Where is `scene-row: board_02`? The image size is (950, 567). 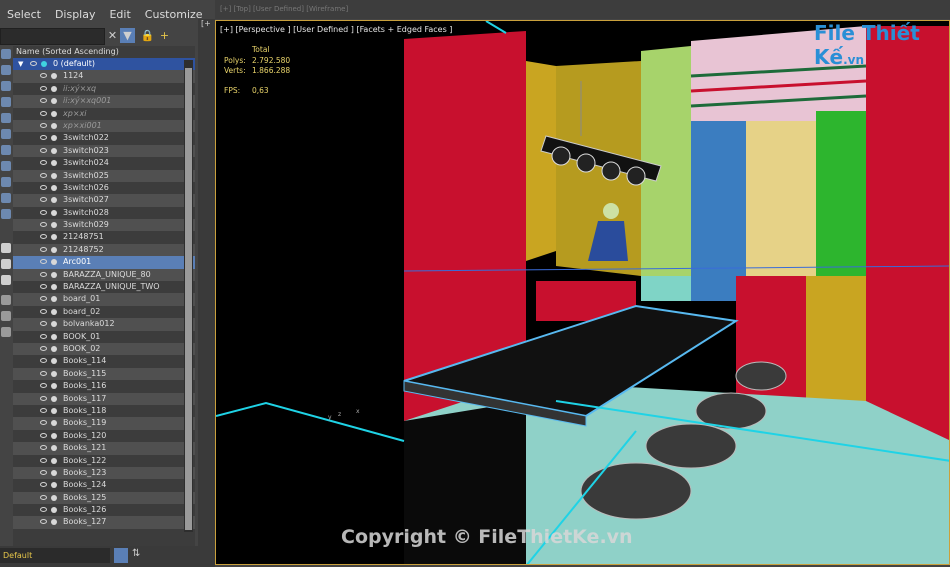
scene-row: board_02 is located at coordinates (104, 312).